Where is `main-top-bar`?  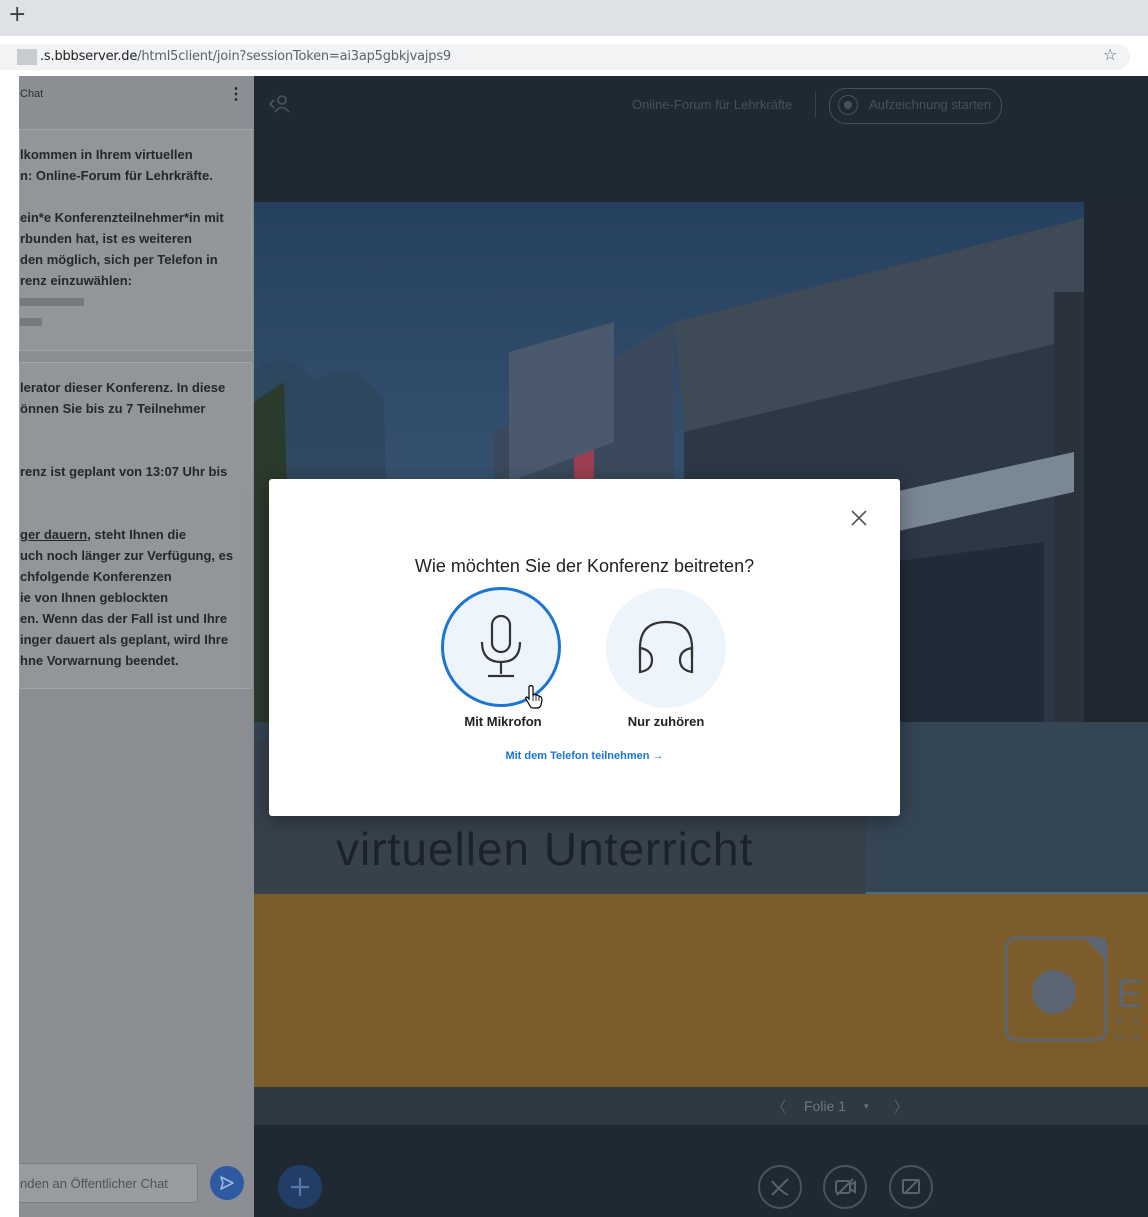 main-top-bar is located at coordinates (701, 139).